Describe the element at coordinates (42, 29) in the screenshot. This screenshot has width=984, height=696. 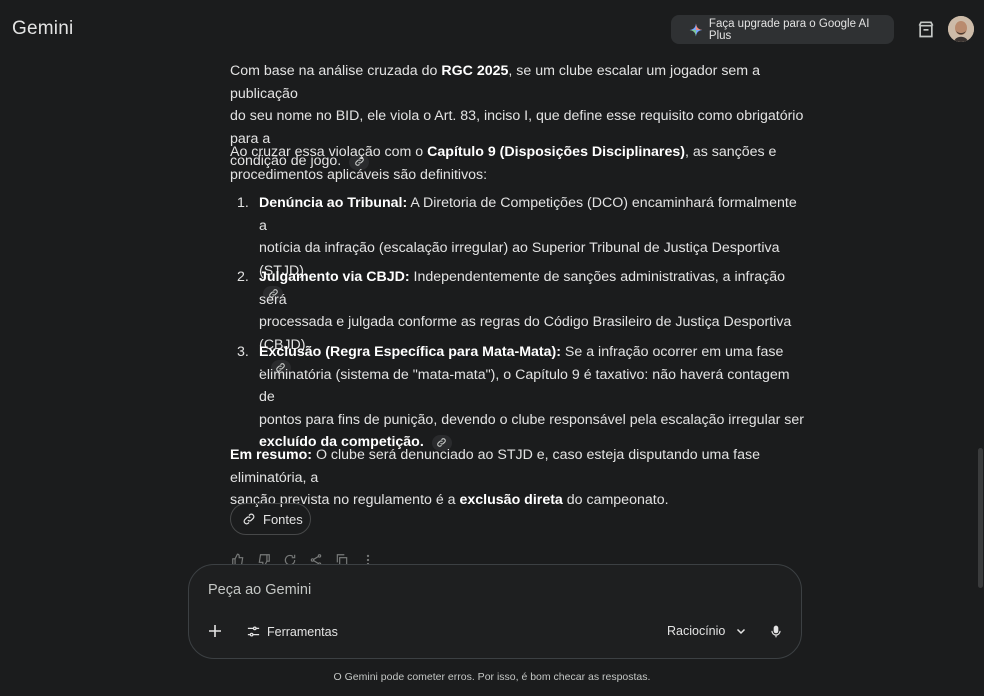
I see `app-logo: Gemini` at that location.